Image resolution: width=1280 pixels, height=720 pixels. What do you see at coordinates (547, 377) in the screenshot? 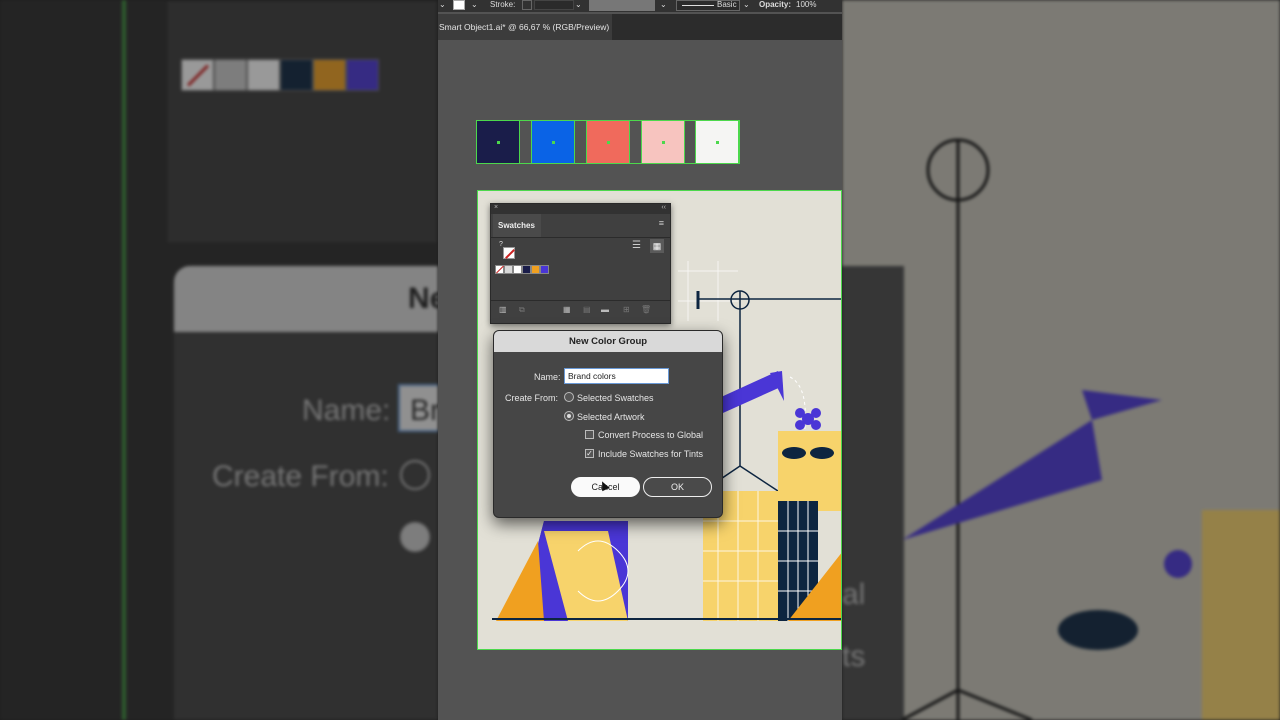
I see `name-label: Name:` at bounding box center [547, 377].